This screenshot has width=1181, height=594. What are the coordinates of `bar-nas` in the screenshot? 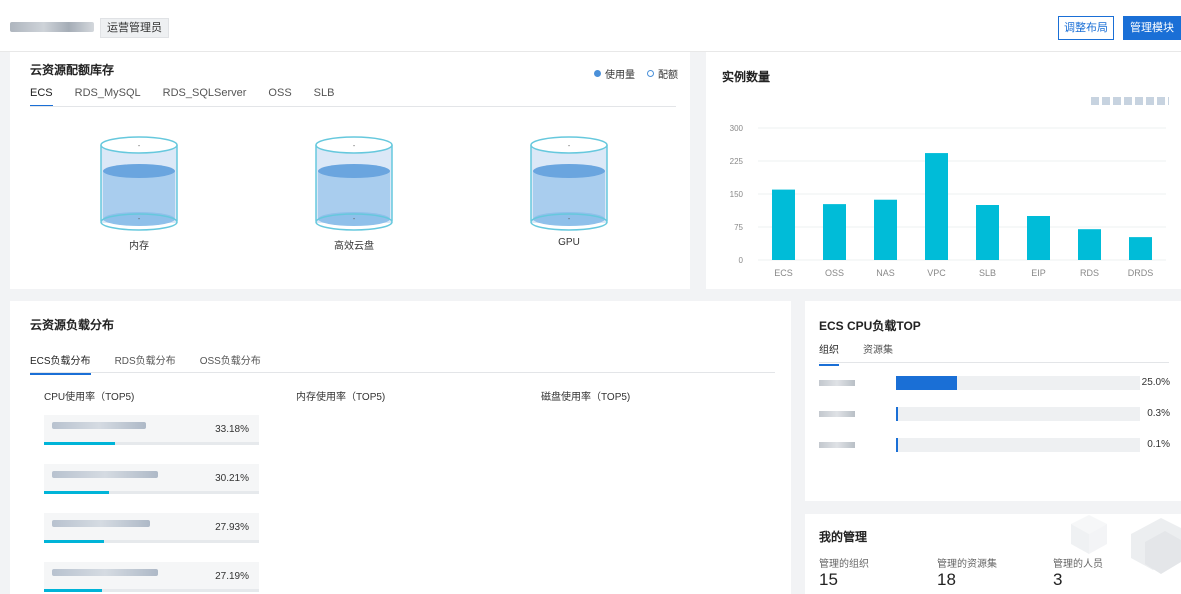 It's located at (885, 229).